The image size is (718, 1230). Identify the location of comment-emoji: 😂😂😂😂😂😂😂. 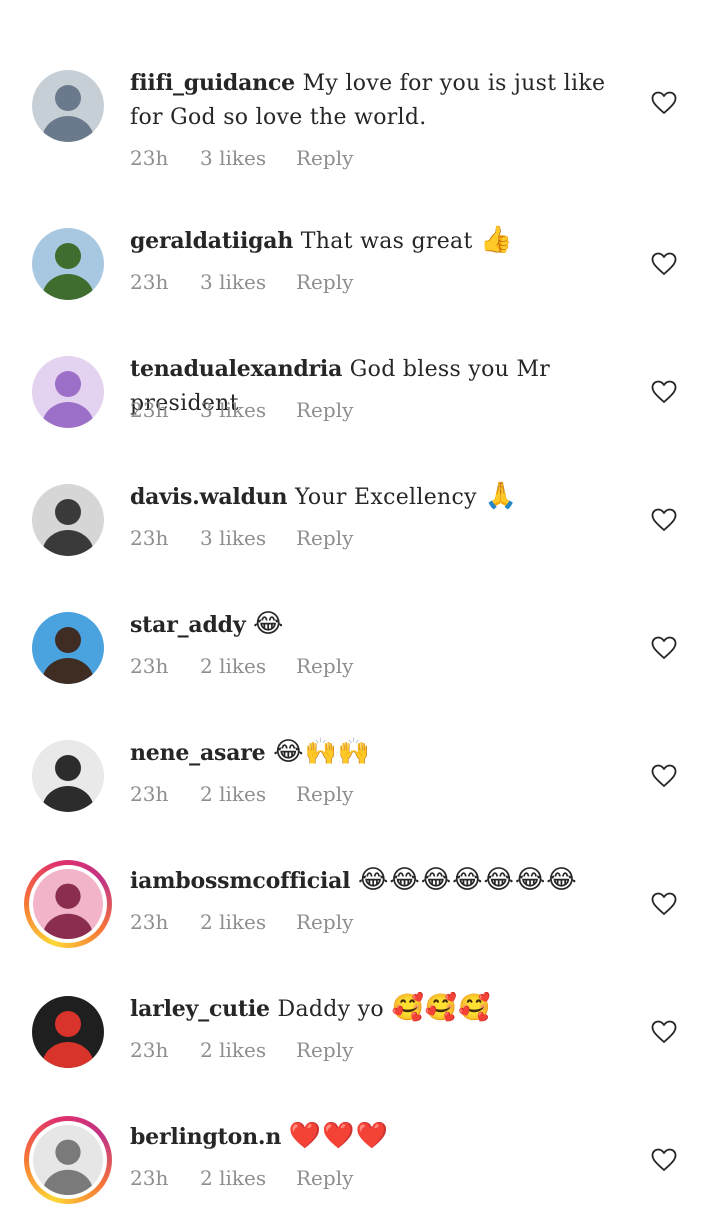
(467, 880).